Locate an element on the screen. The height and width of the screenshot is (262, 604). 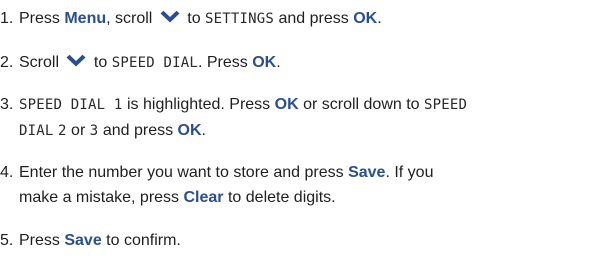
display-text-dial: DIAL is located at coordinates (36, 131).